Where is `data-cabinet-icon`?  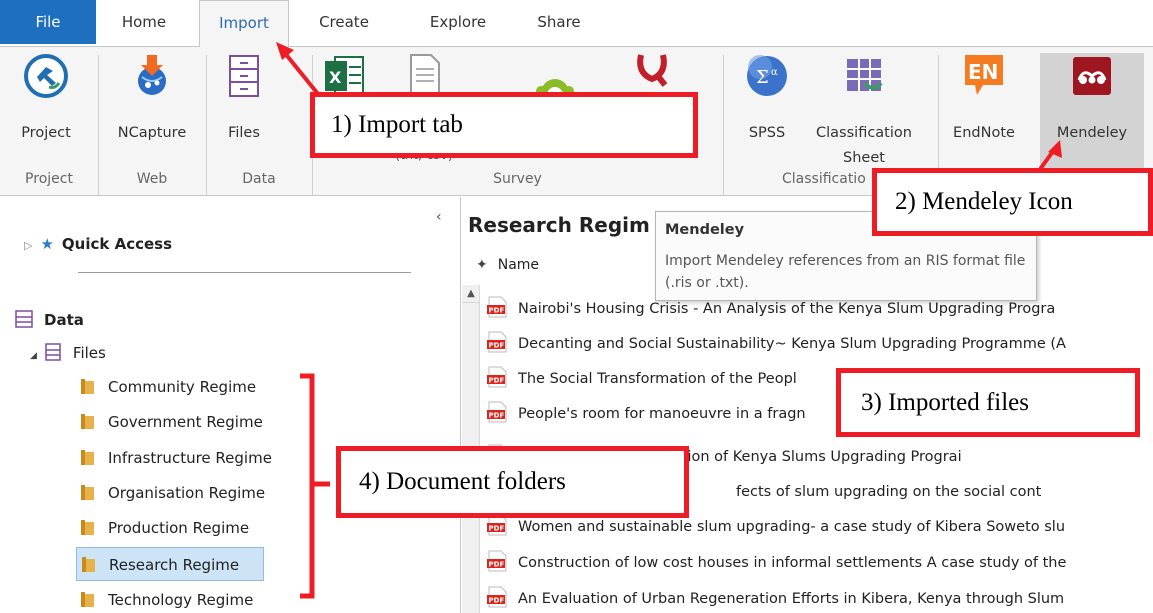 data-cabinet-icon is located at coordinates (24, 319).